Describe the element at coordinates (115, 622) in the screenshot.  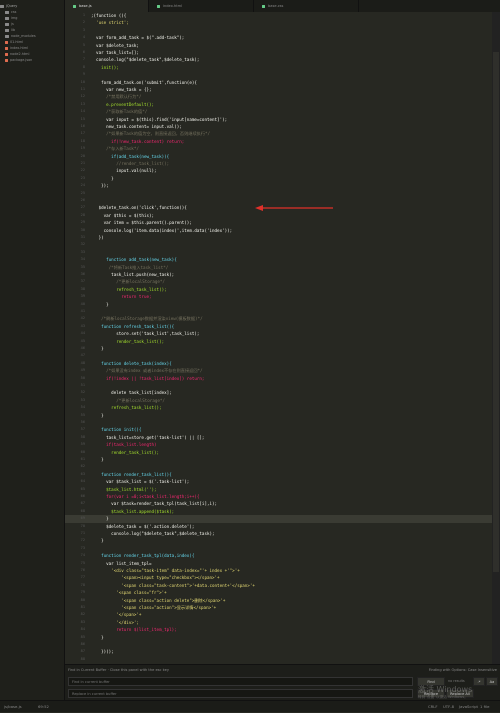
I see `code-line: '</div>';` at that location.